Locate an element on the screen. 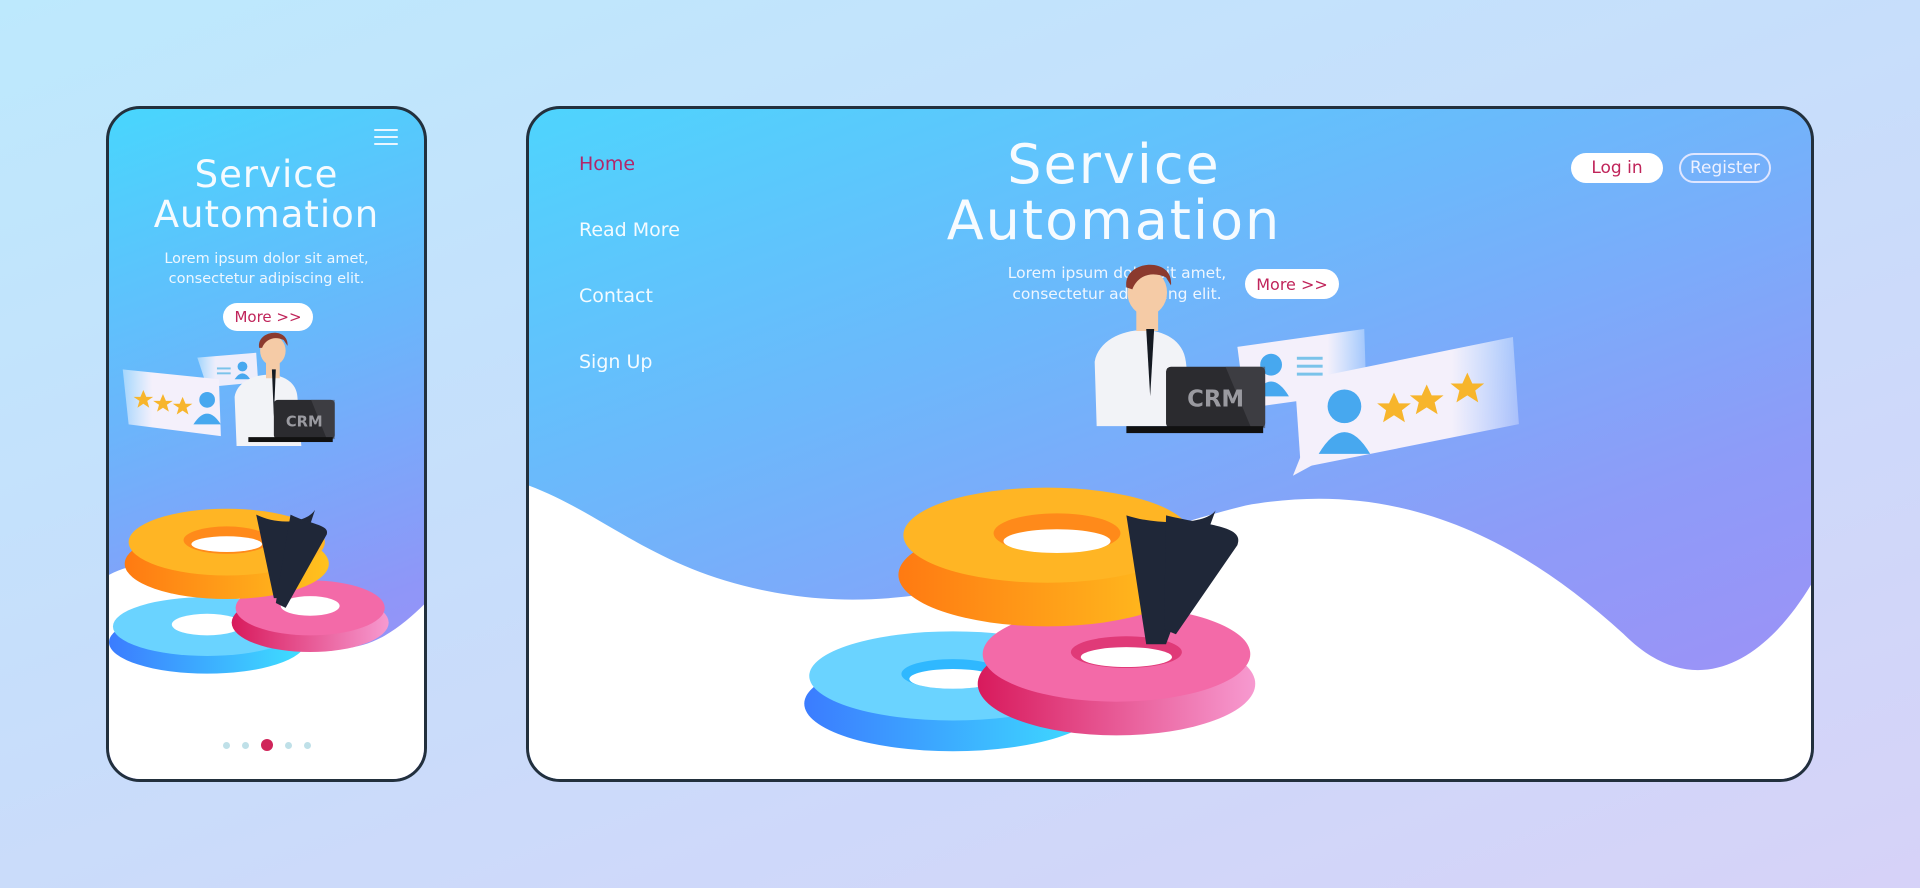 Image resolution: width=1920 pixels, height=888 pixels. mobile-title-line-2: Automation is located at coordinates (266, 214).